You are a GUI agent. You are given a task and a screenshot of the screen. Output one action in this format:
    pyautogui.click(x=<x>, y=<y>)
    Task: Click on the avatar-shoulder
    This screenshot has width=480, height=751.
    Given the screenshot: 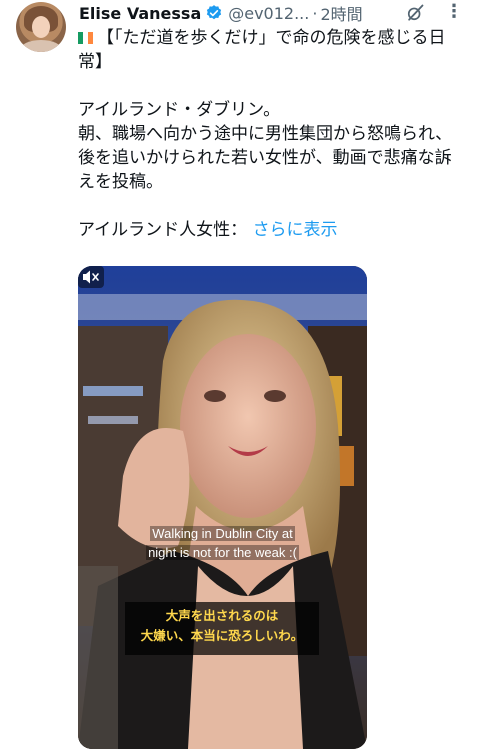 What is the action you would take?
    pyautogui.click(x=41, y=46)
    